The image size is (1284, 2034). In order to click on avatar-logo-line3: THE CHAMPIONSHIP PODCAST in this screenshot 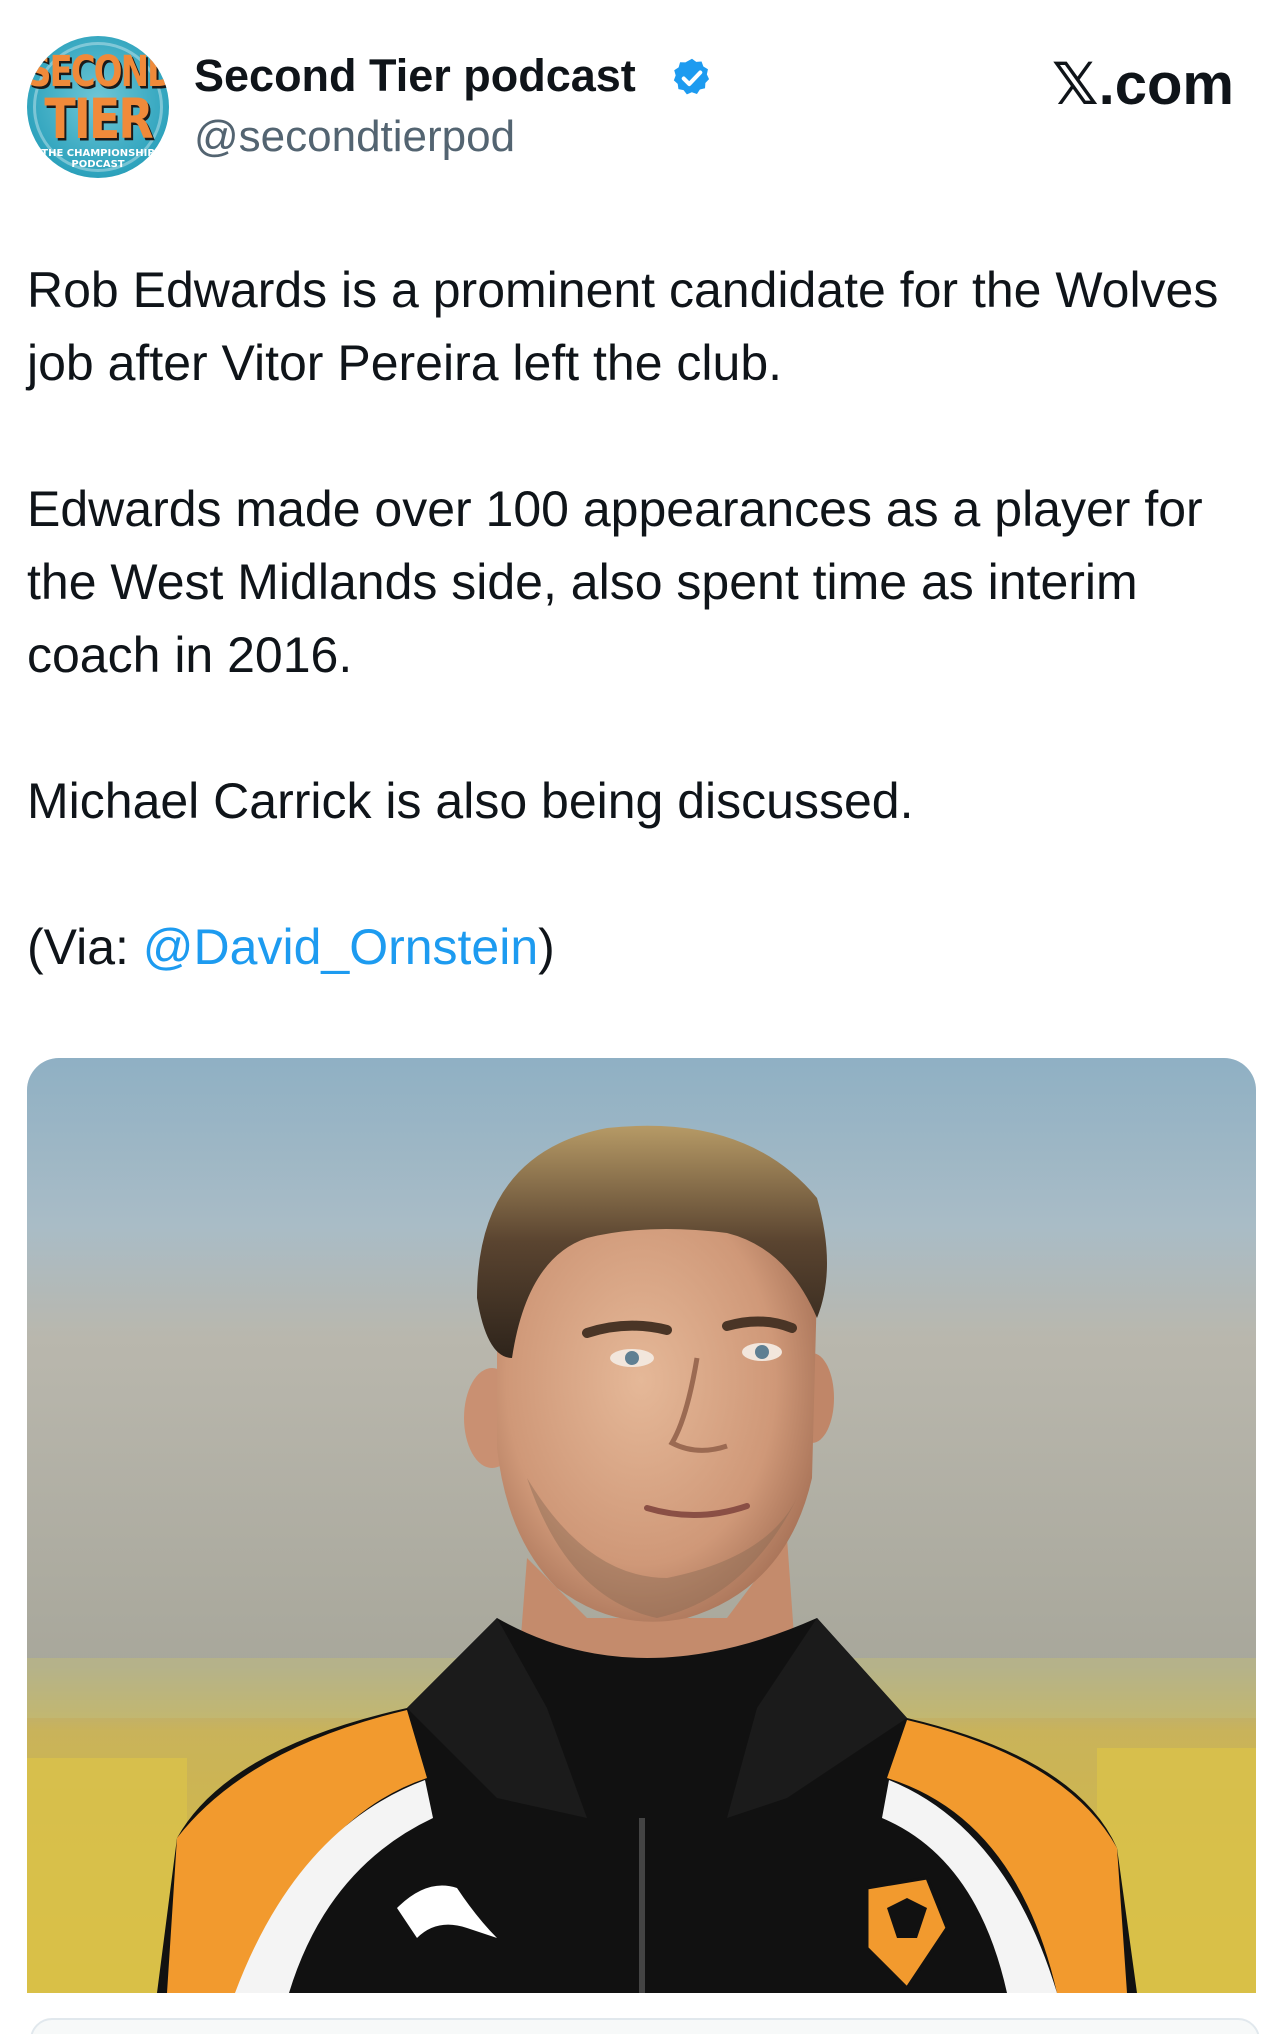, I will do `click(98, 159)`.